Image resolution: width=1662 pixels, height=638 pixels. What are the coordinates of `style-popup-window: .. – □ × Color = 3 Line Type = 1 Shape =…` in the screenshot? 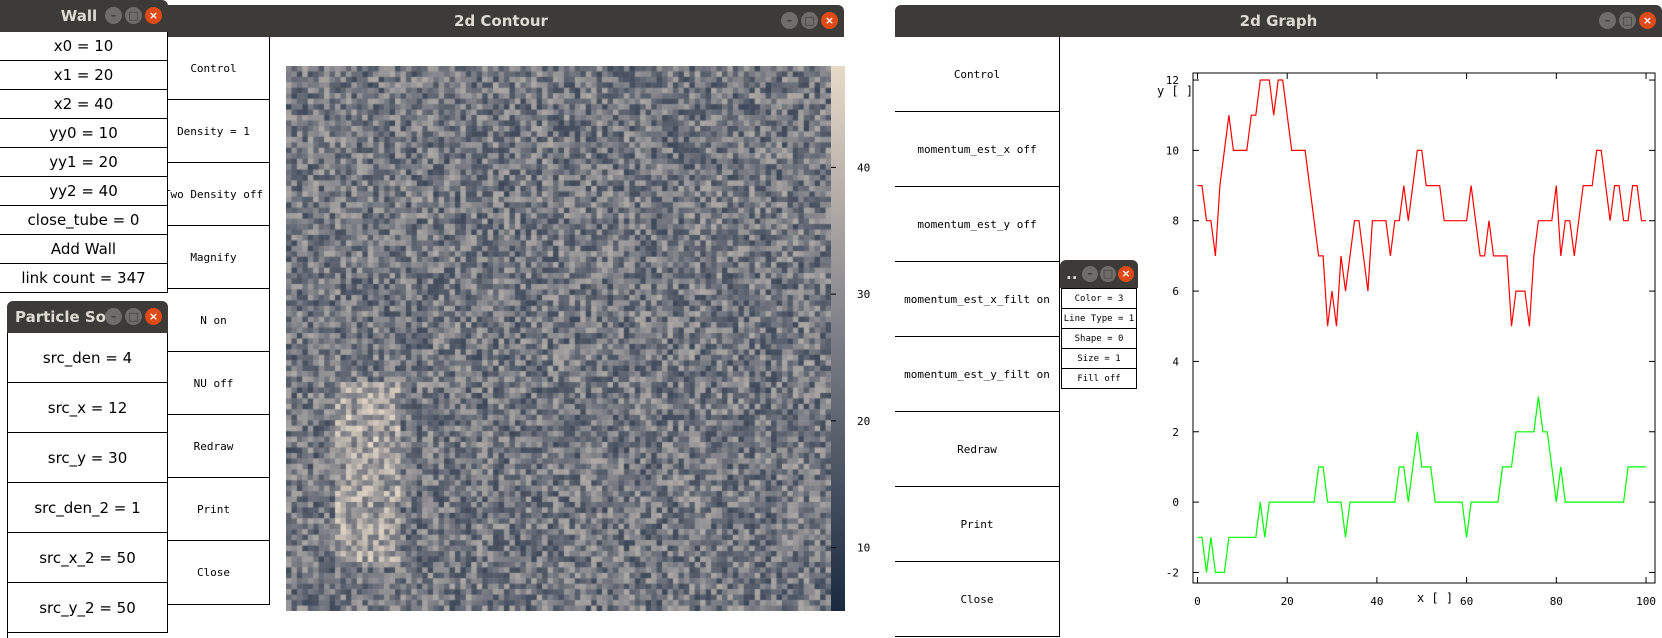 It's located at (1099, 325).